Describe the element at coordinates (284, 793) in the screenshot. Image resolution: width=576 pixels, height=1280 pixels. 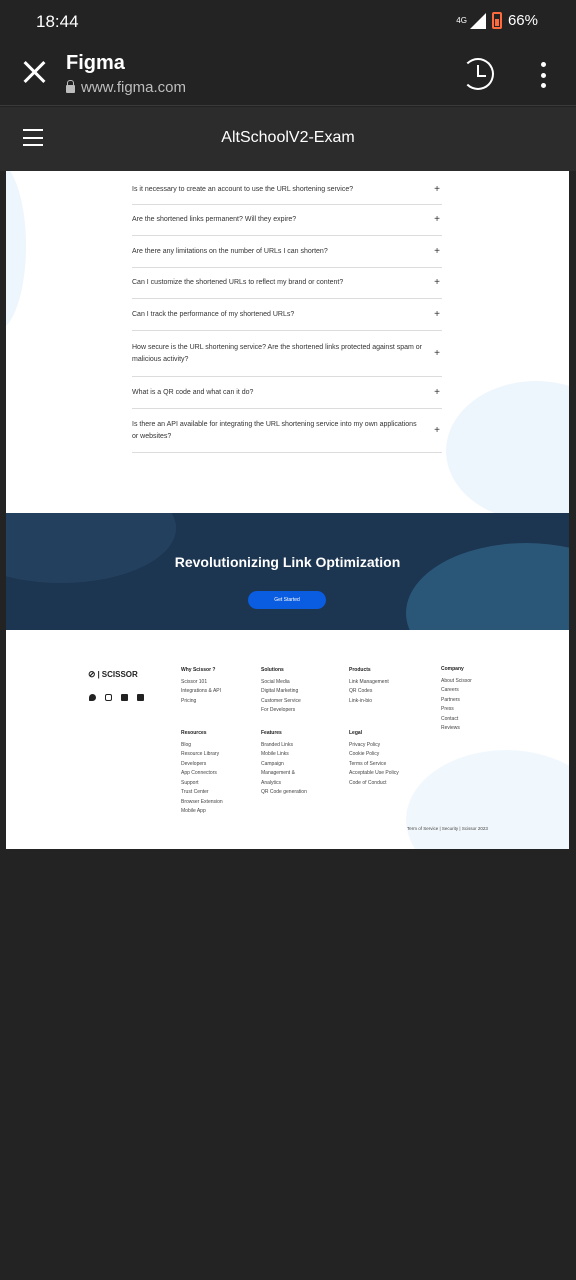
I see `footer-link: QR Code generation` at that location.